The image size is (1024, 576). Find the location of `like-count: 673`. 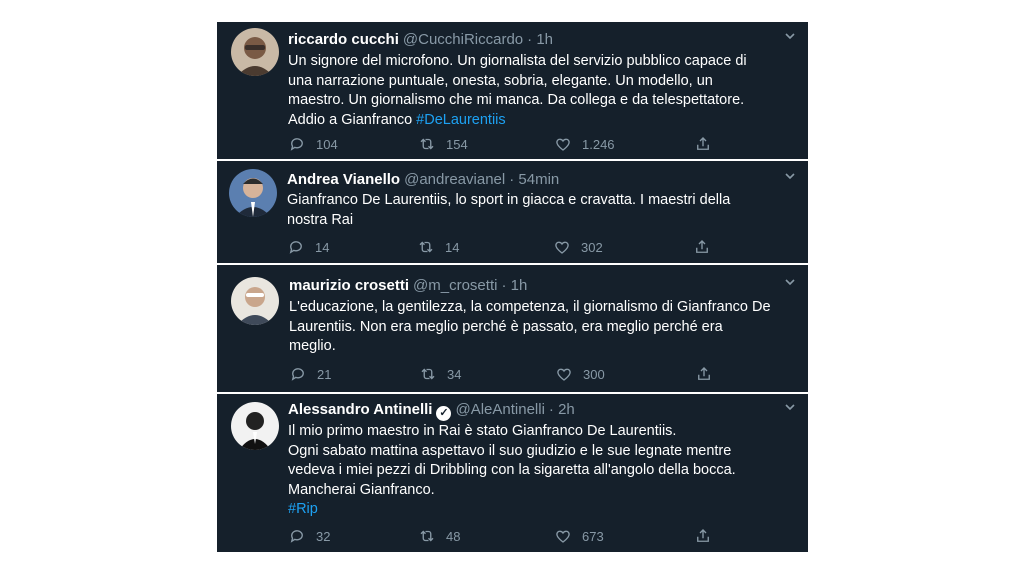

like-count: 673 is located at coordinates (593, 536).